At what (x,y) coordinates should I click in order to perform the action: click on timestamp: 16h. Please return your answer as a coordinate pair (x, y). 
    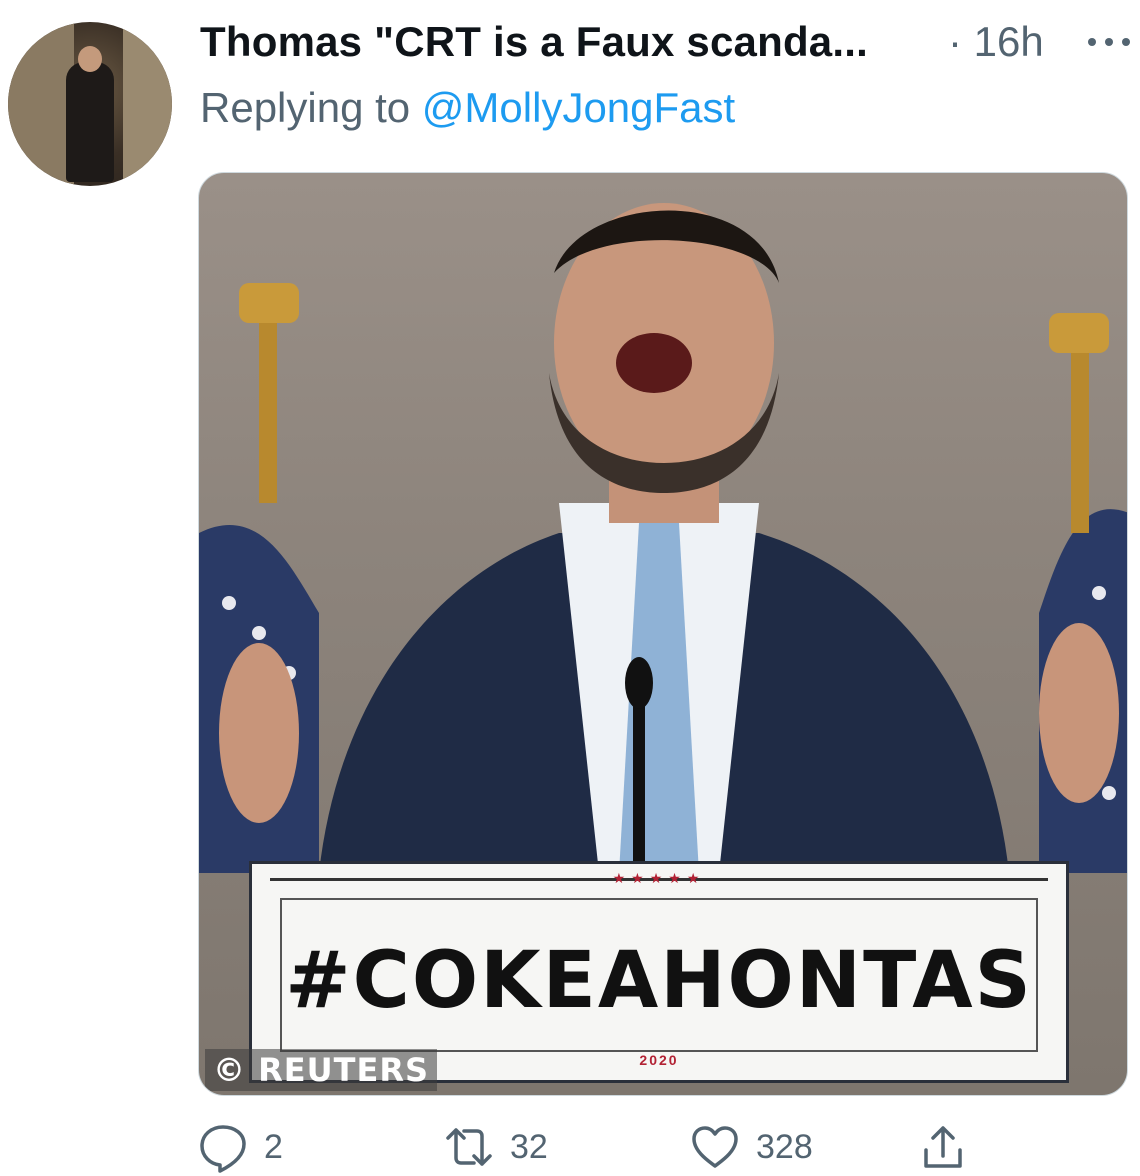
    Looking at the image, I should click on (1009, 41).